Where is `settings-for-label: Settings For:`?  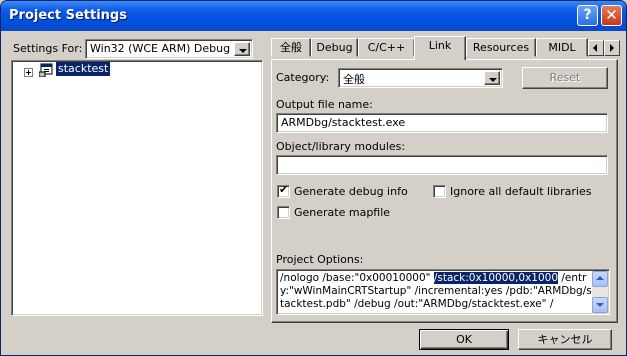 settings-for-label: Settings For: is located at coordinates (48, 48).